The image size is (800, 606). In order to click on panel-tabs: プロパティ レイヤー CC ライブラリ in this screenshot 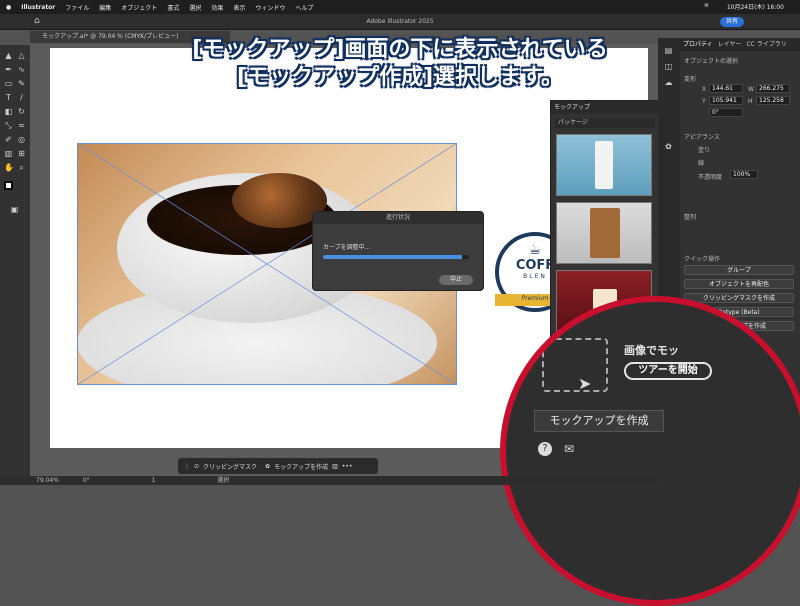, I will do `click(740, 44)`.